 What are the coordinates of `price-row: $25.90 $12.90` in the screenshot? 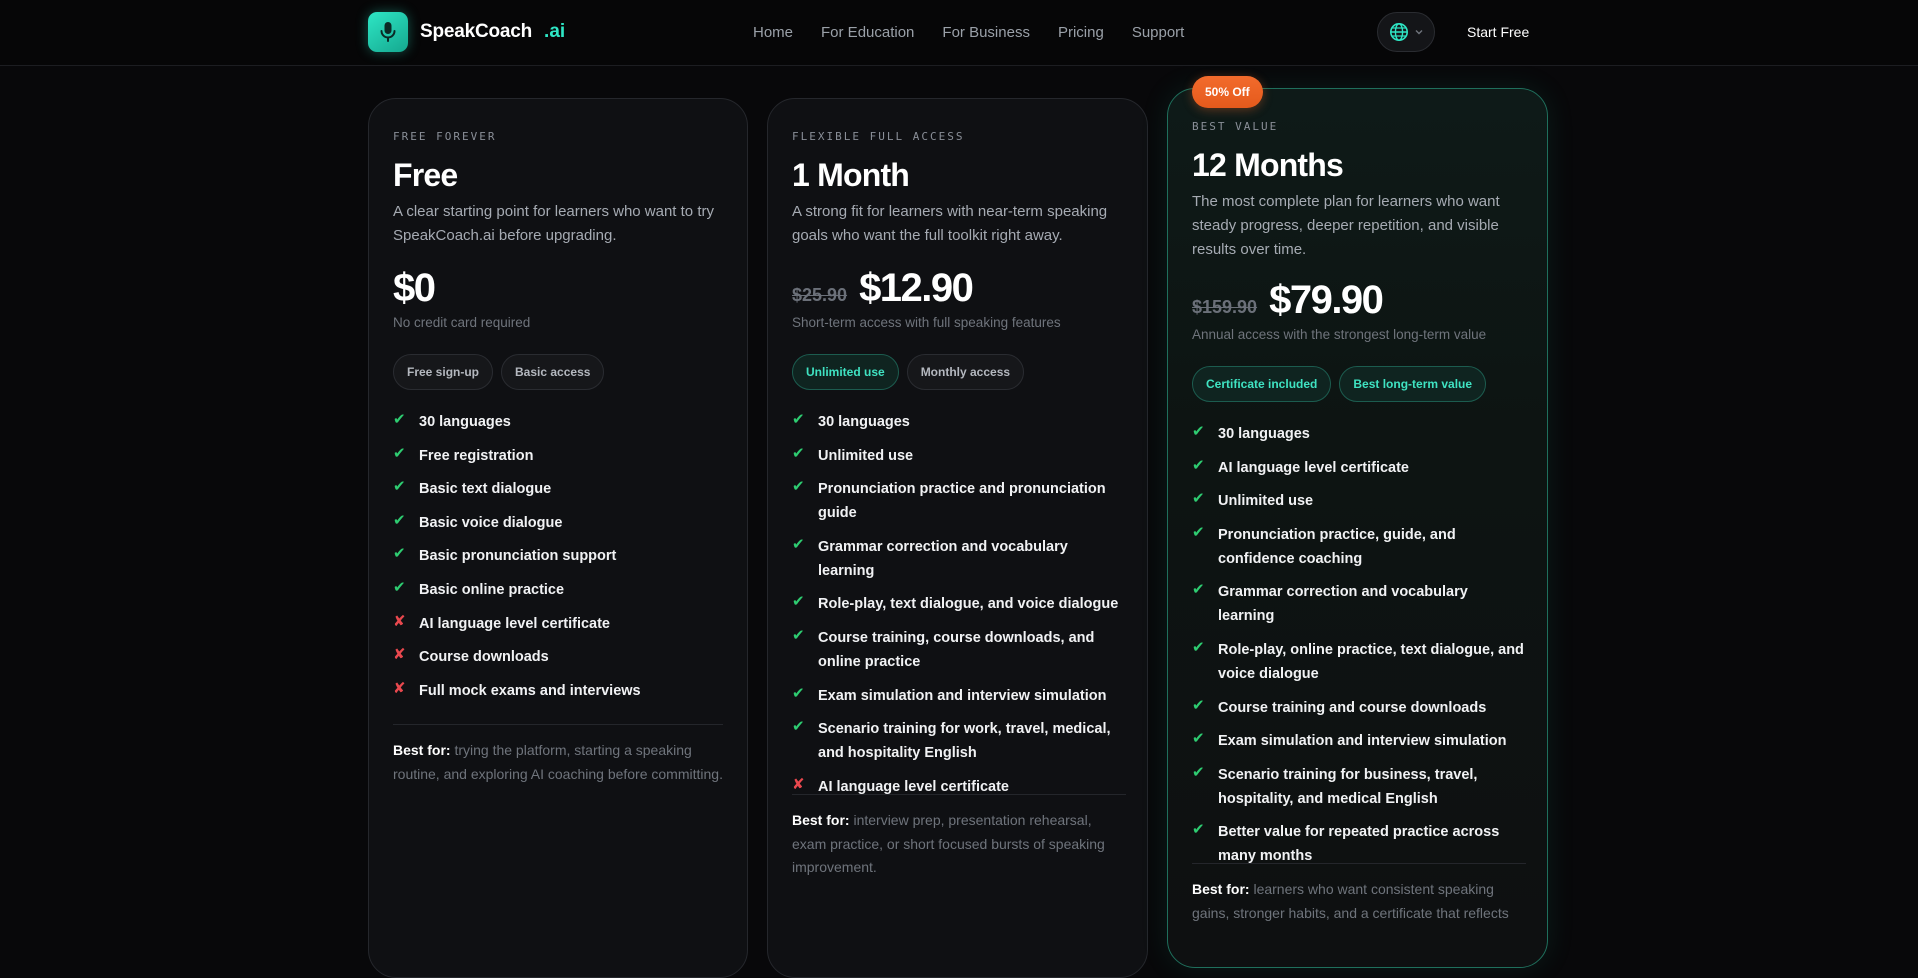 It's located at (883, 288).